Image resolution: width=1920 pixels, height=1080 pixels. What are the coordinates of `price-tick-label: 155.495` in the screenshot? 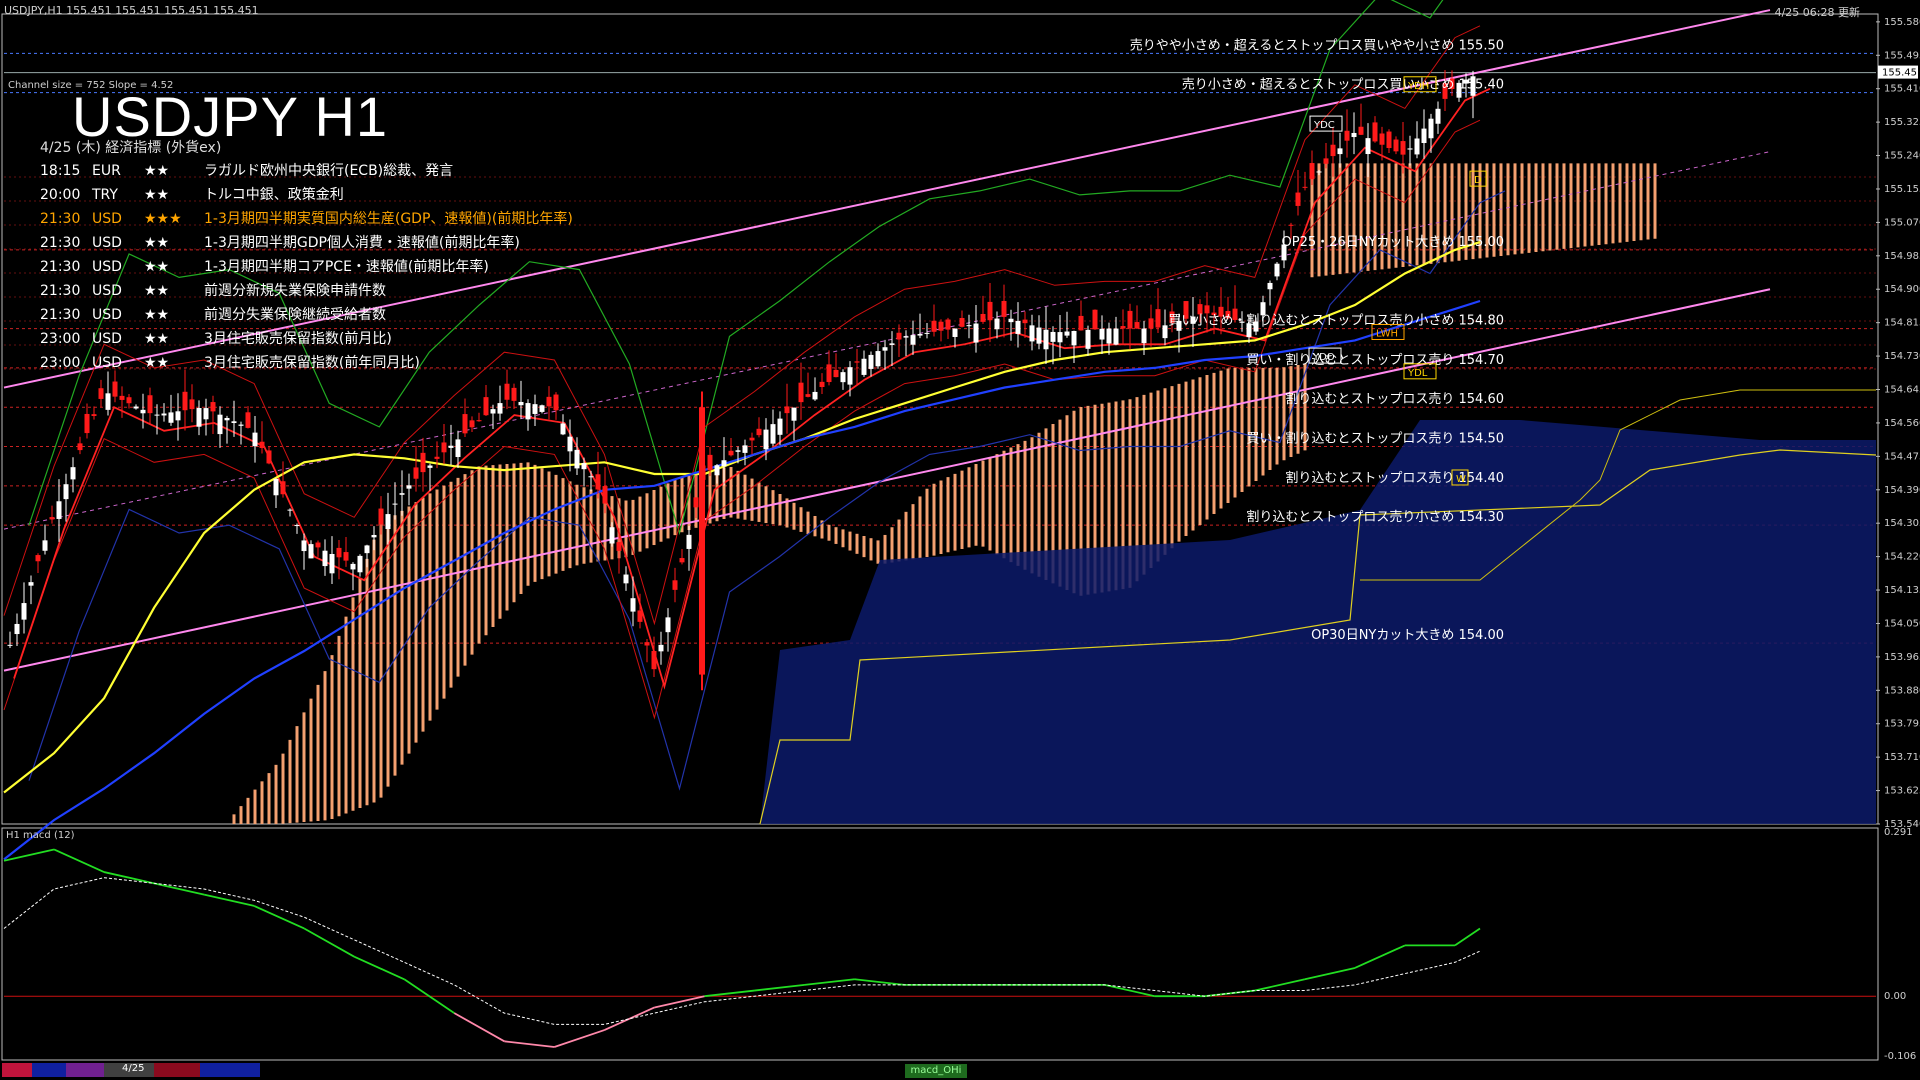 It's located at (1902, 55).